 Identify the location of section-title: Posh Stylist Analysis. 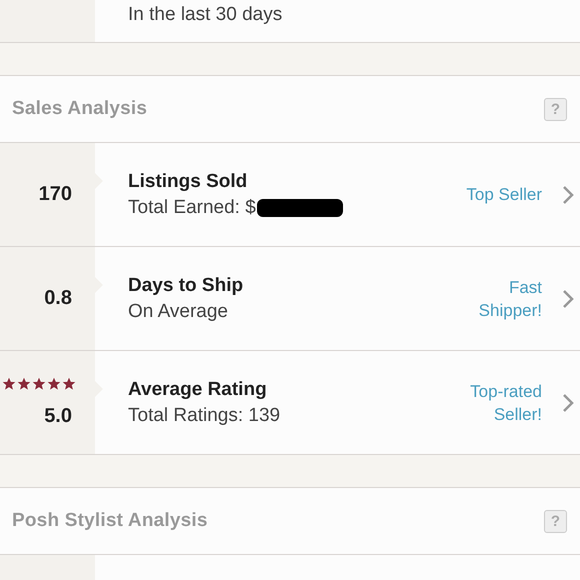
(110, 521).